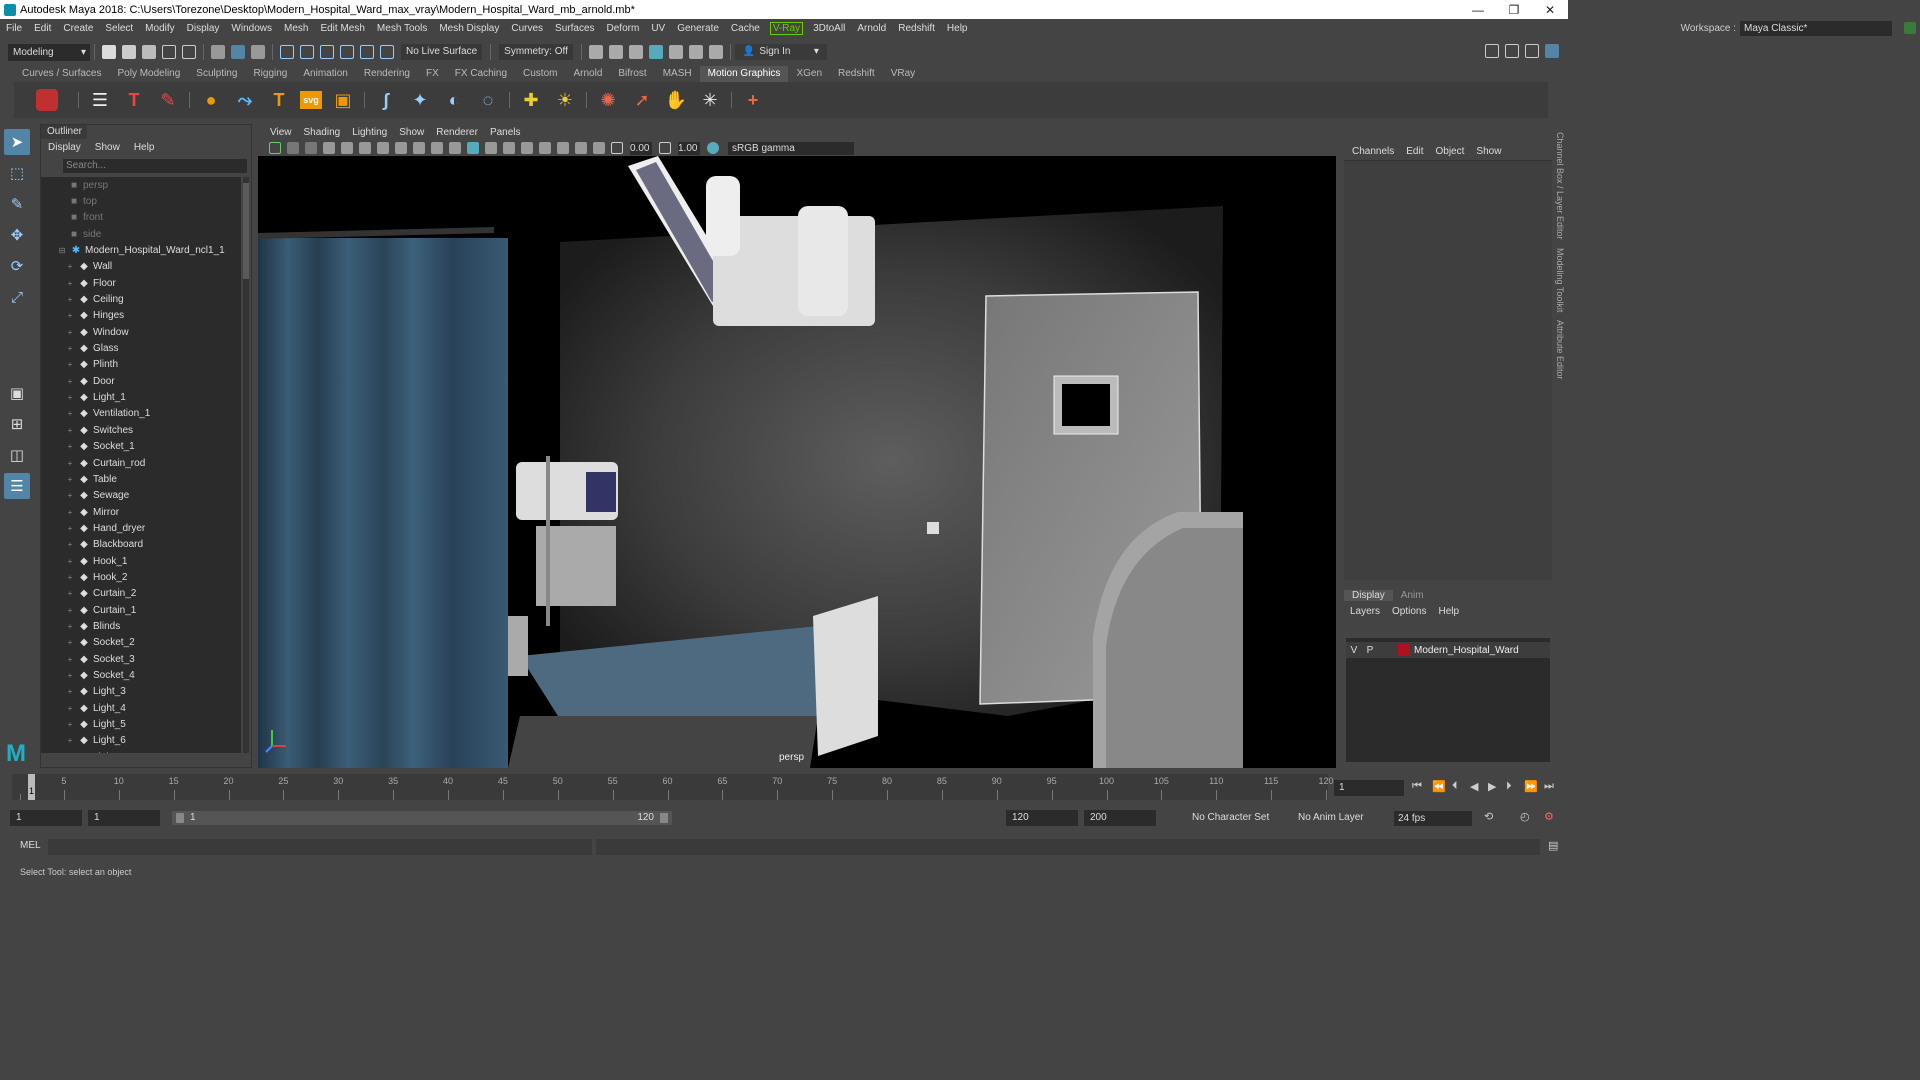  I want to click on bend-icon: ∫, so click(386, 100).